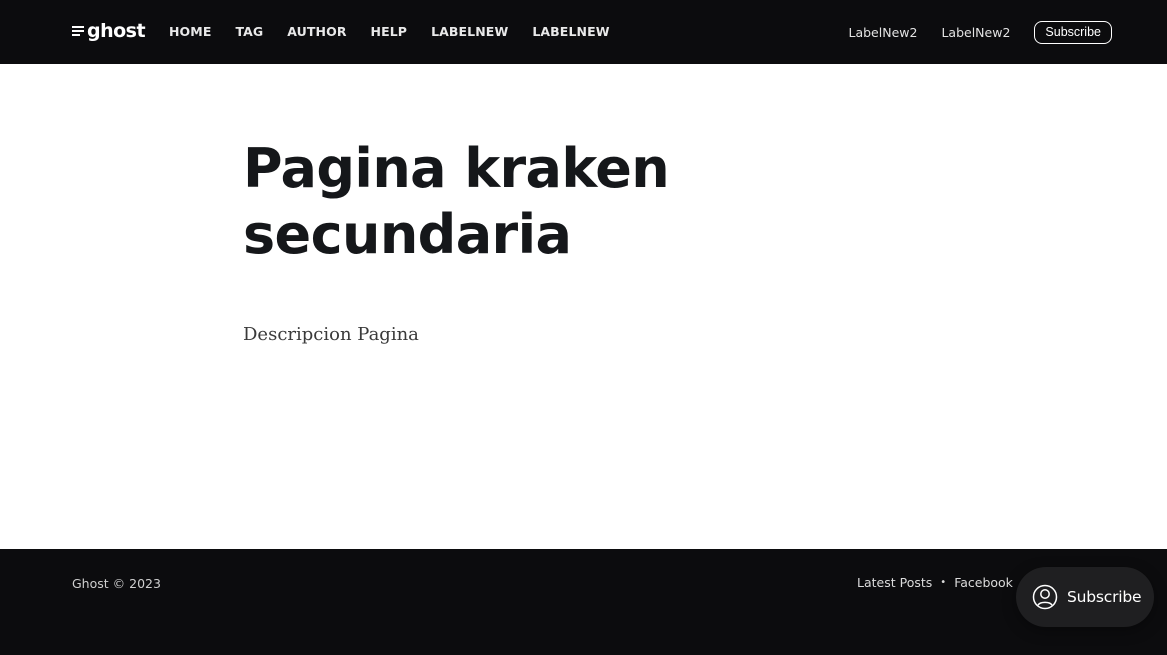  What do you see at coordinates (894, 582) in the screenshot?
I see `footer-link-latest-posts: Latest Posts` at bounding box center [894, 582].